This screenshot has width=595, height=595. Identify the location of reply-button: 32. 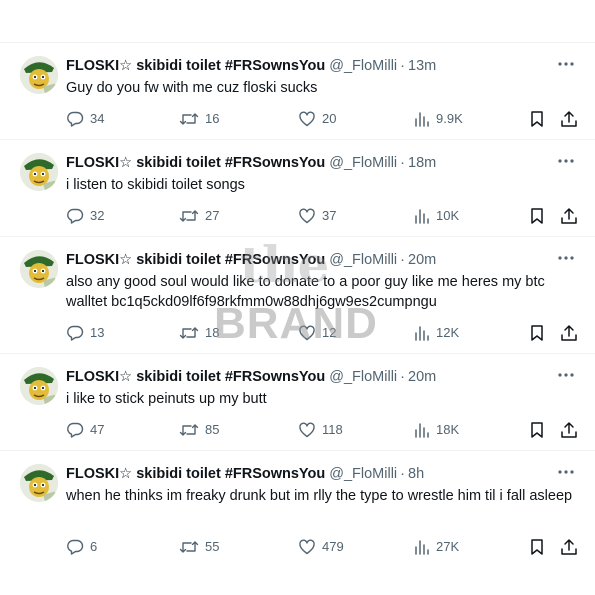
(85, 216).